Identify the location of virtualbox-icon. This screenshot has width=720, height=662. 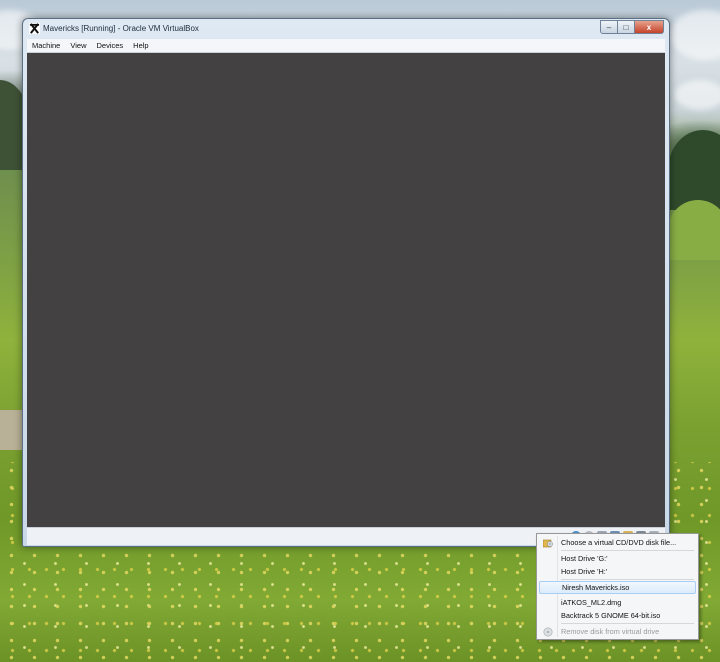
(34, 28).